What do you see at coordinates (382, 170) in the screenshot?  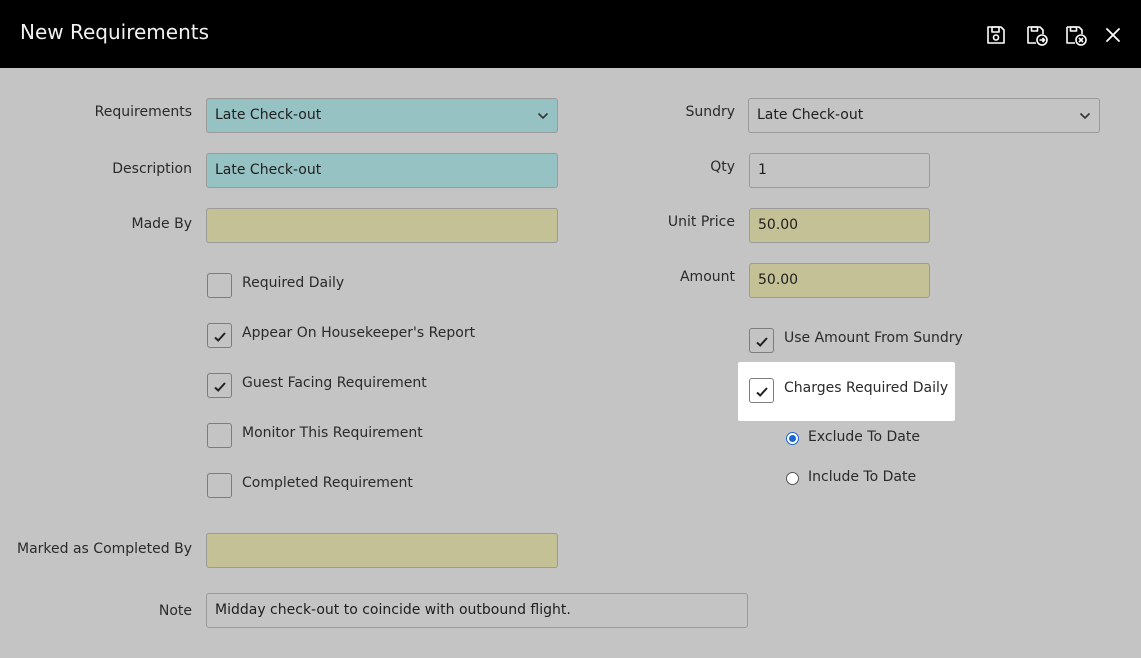 I see `description-input: Late Check-out` at bounding box center [382, 170].